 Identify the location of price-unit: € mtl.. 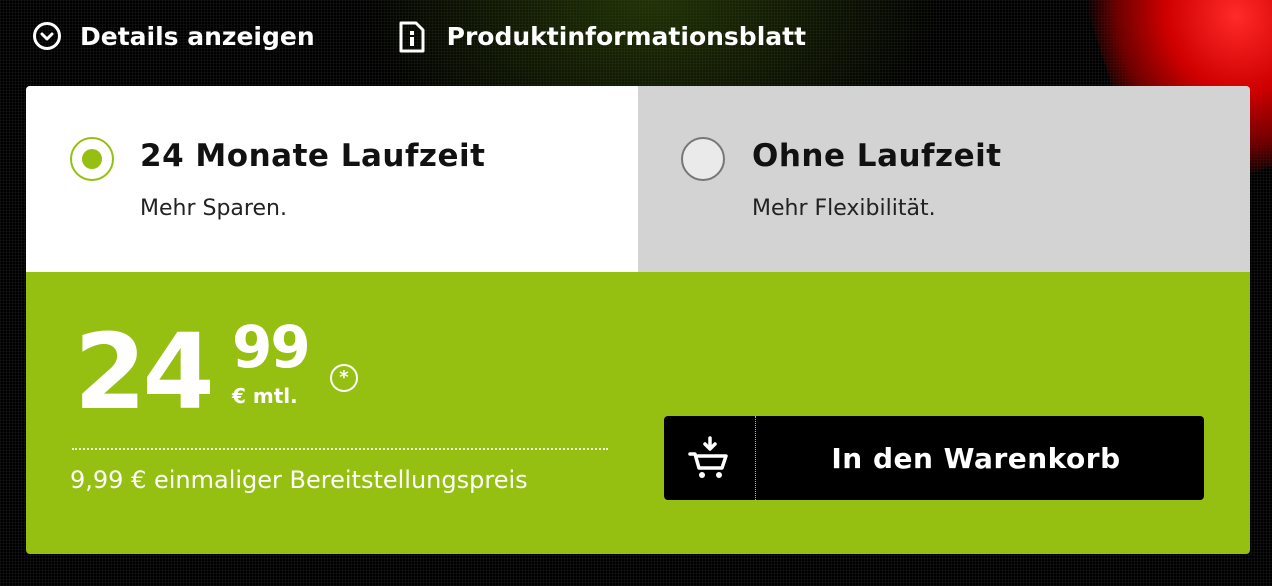
(265, 396).